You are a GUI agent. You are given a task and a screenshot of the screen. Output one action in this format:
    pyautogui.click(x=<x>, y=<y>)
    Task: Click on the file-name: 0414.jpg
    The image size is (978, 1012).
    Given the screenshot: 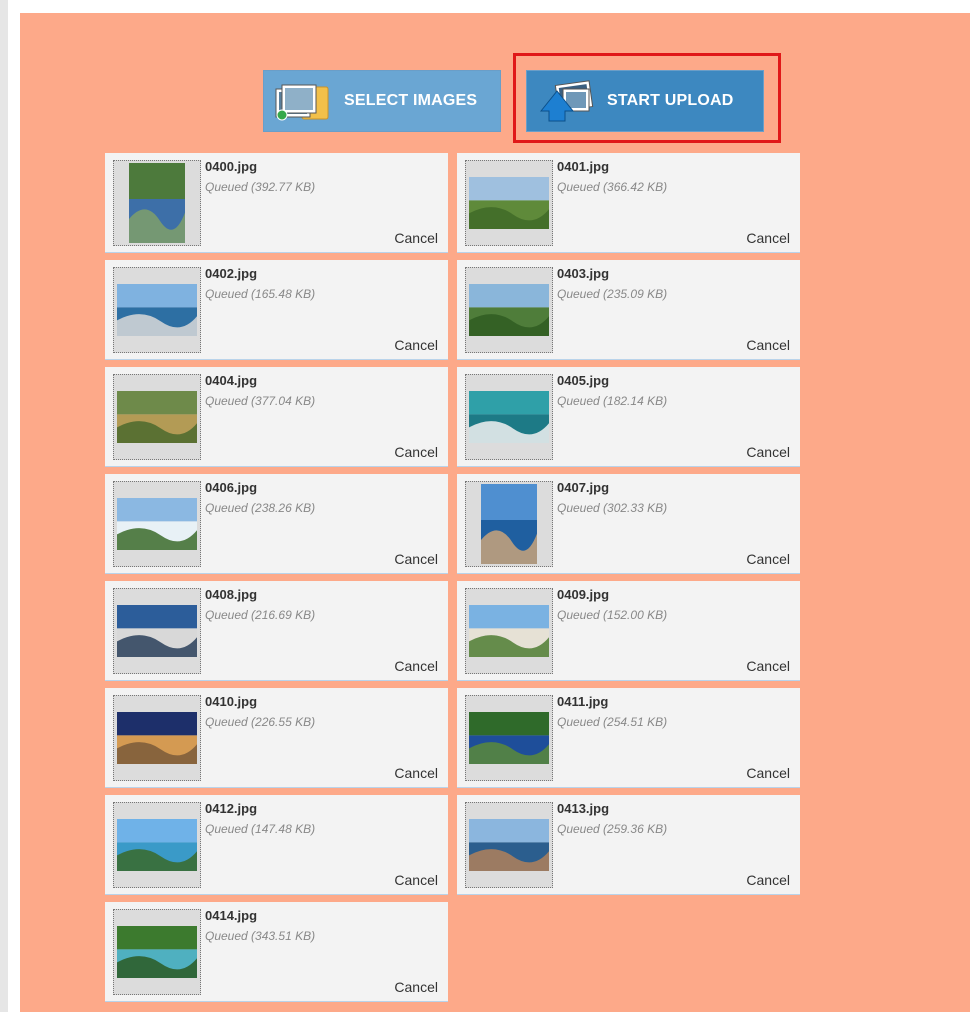 What is the action you would take?
    pyautogui.click(x=231, y=915)
    